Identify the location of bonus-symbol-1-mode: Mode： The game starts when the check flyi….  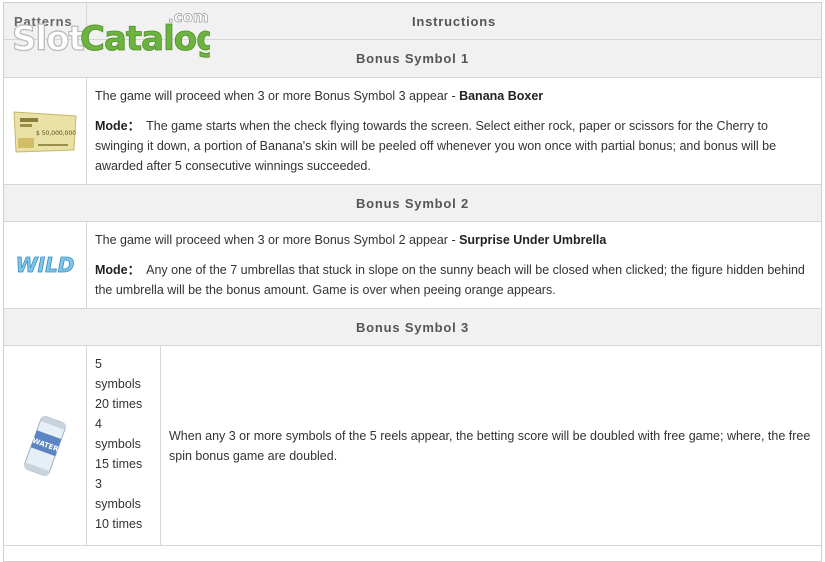
(436, 146).